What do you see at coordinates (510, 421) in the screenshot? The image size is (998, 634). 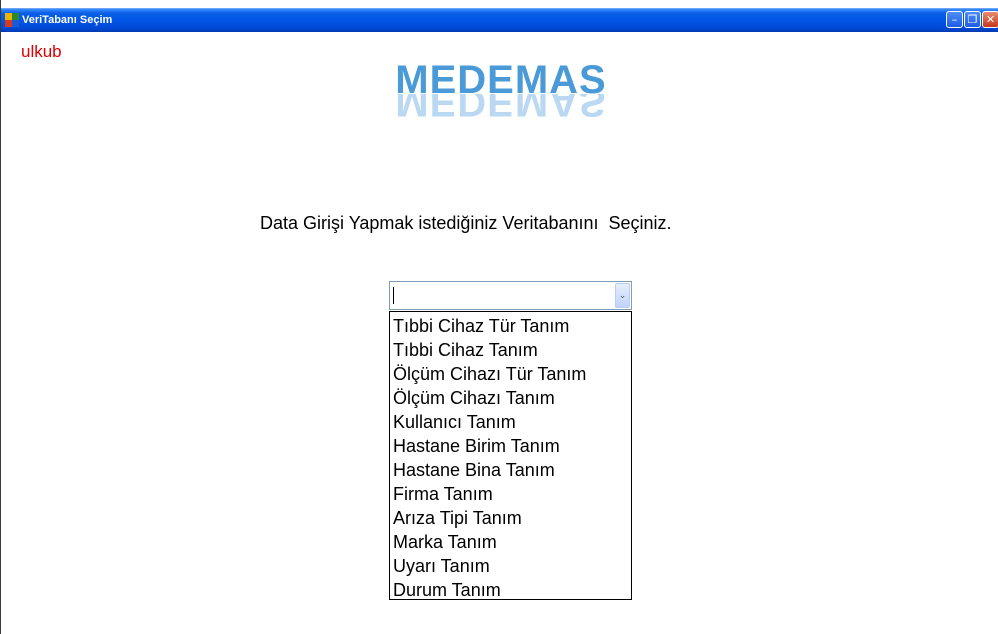 I see `dropdown-item-kullanici-tanim: Kullanıcı Tanım` at bounding box center [510, 421].